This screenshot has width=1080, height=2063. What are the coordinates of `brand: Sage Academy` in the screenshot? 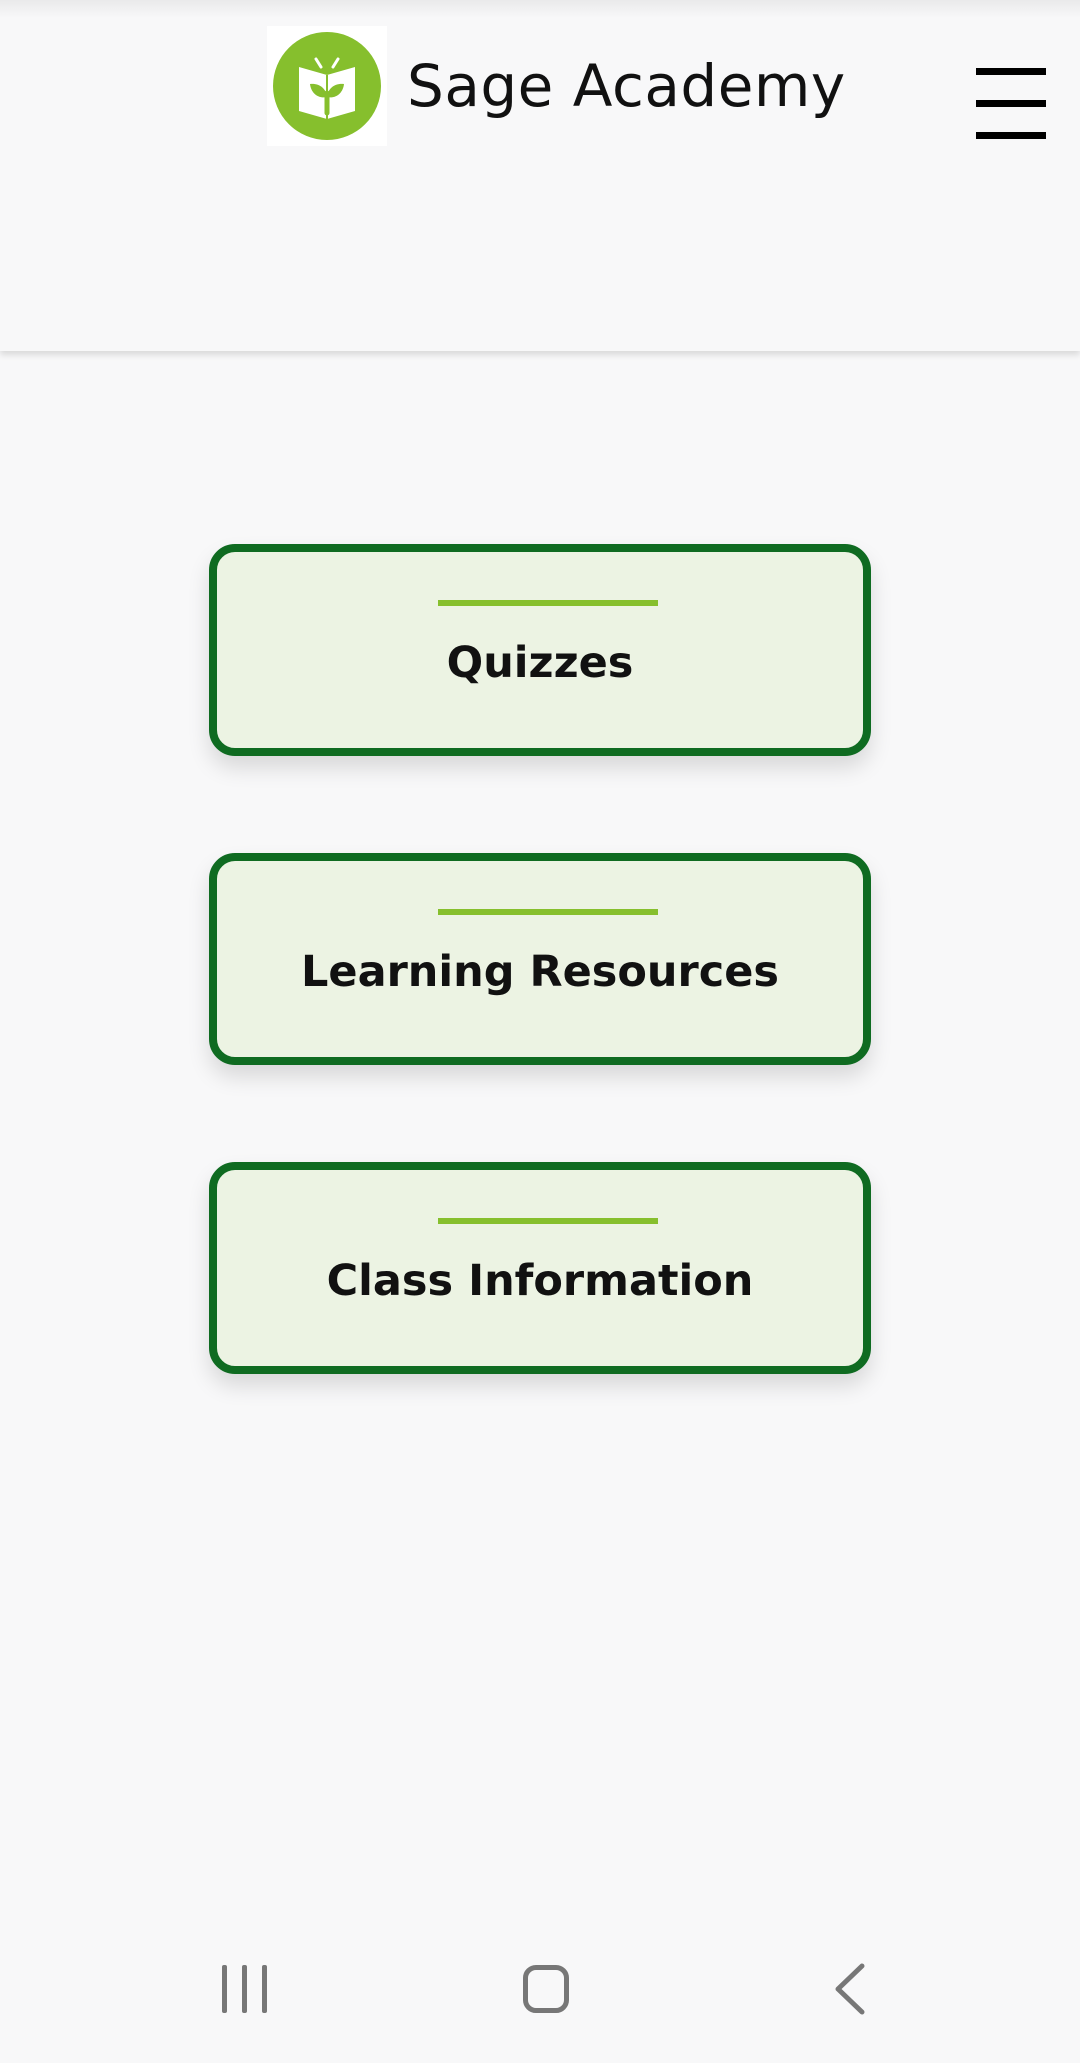 It's located at (556, 86).